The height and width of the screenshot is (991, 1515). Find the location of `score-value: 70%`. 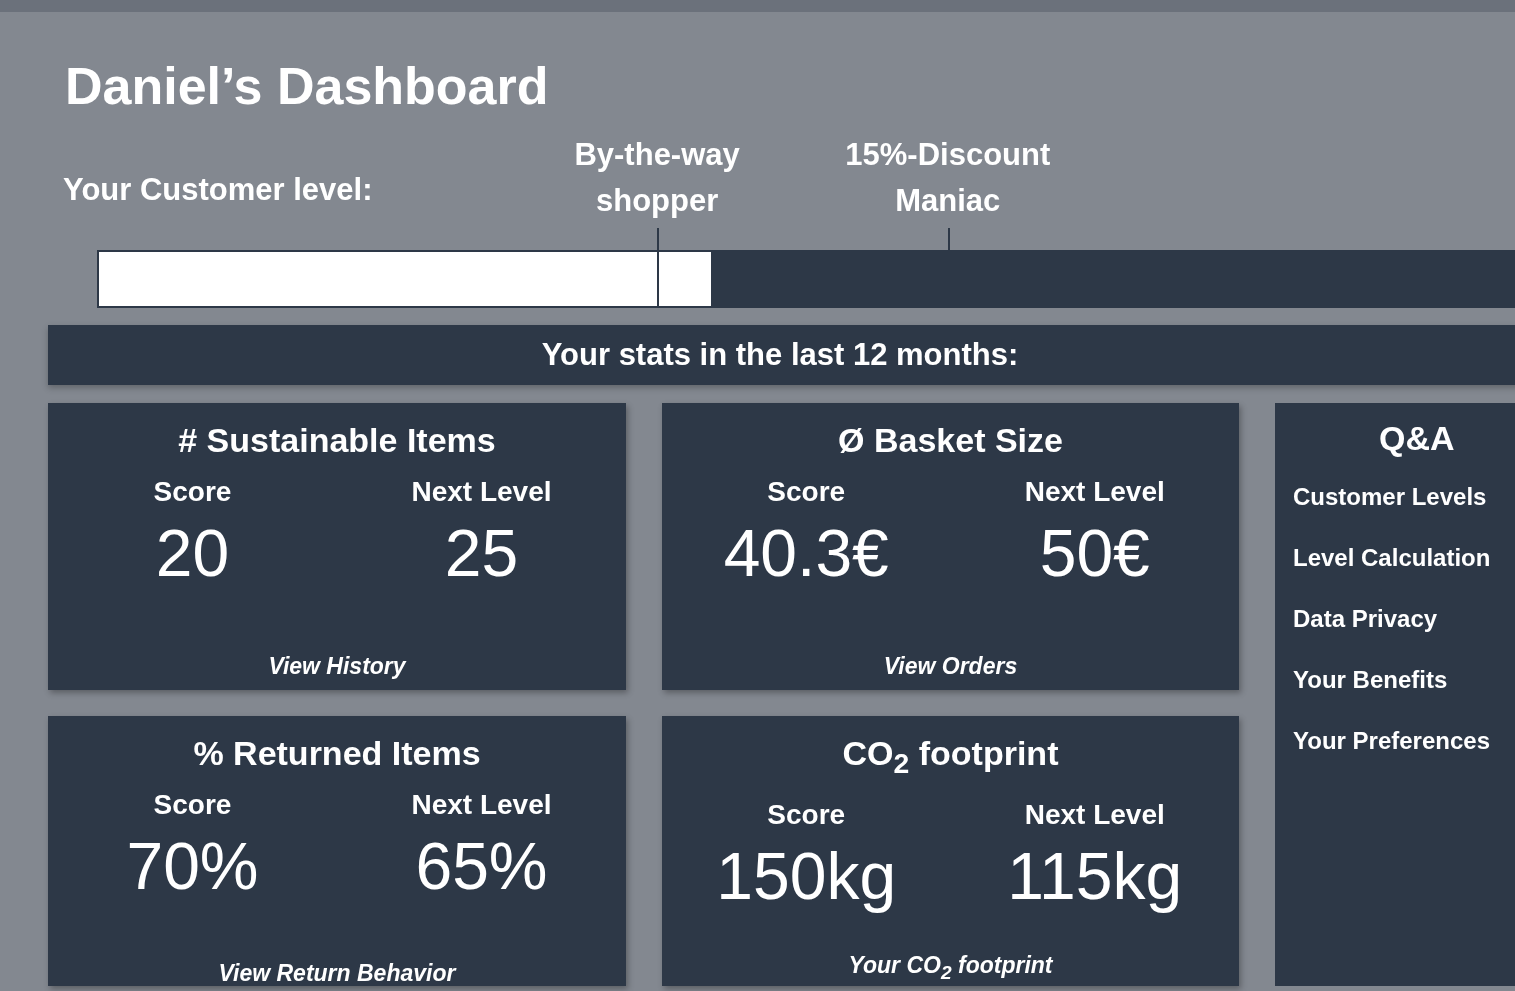

score-value: 70% is located at coordinates (192, 866).